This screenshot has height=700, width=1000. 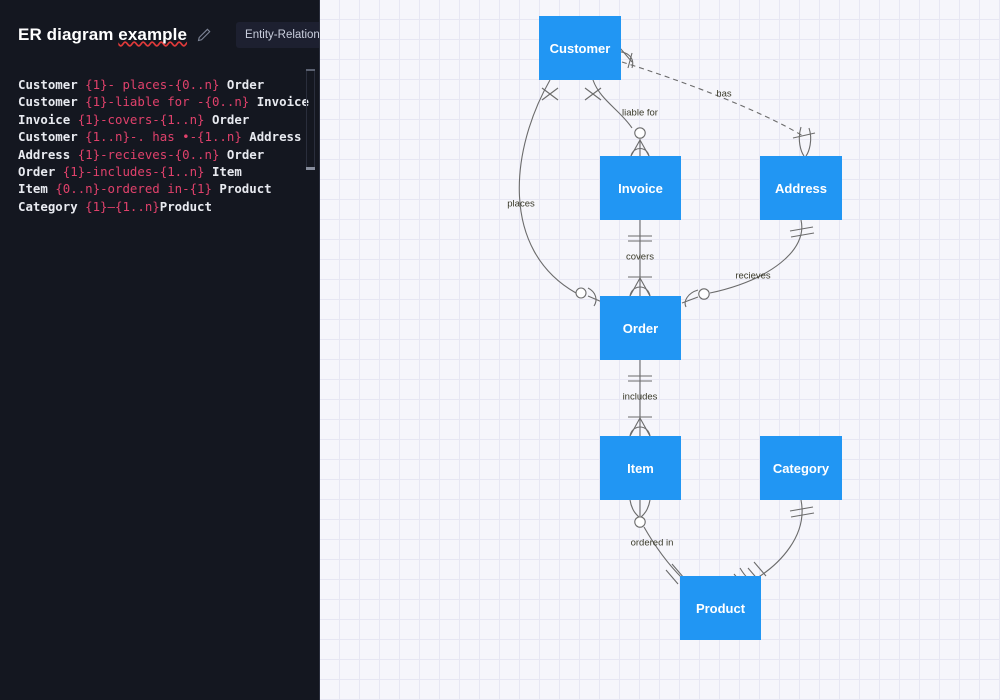 What do you see at coordinates (48, 154) in the screenshot?
I see `code-entity-a: Address` at bounding box center [48, 154].